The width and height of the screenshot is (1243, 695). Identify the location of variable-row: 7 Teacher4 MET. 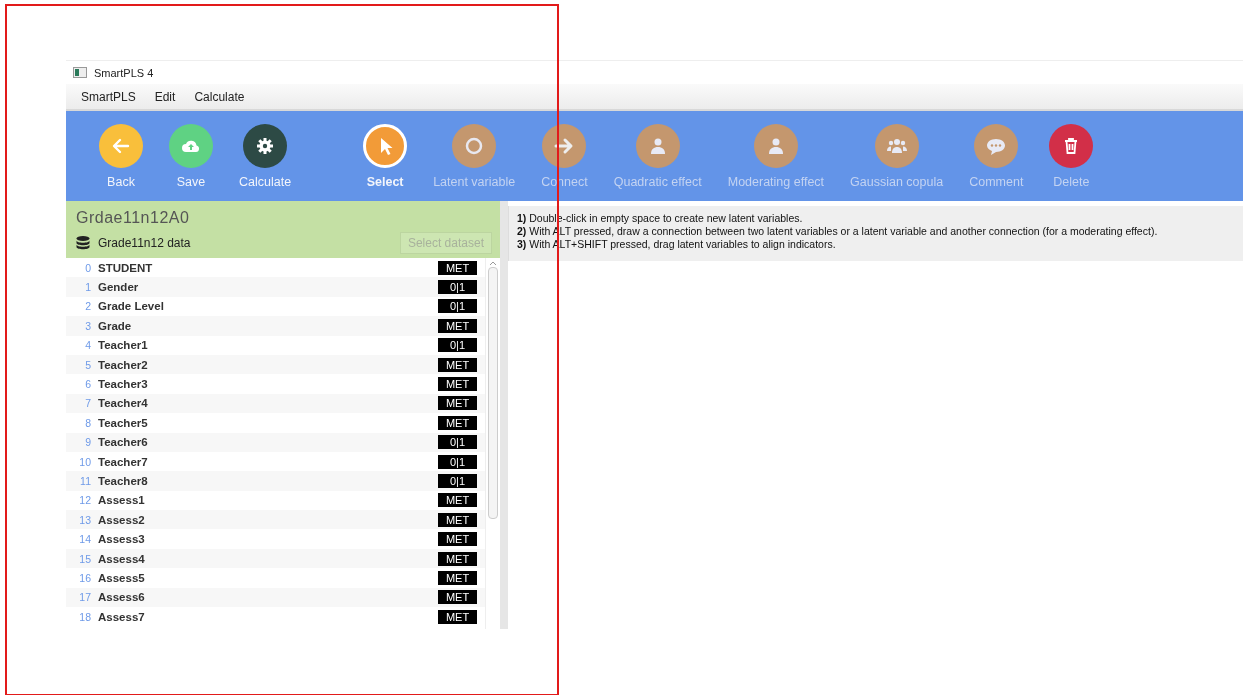
(275, 403).